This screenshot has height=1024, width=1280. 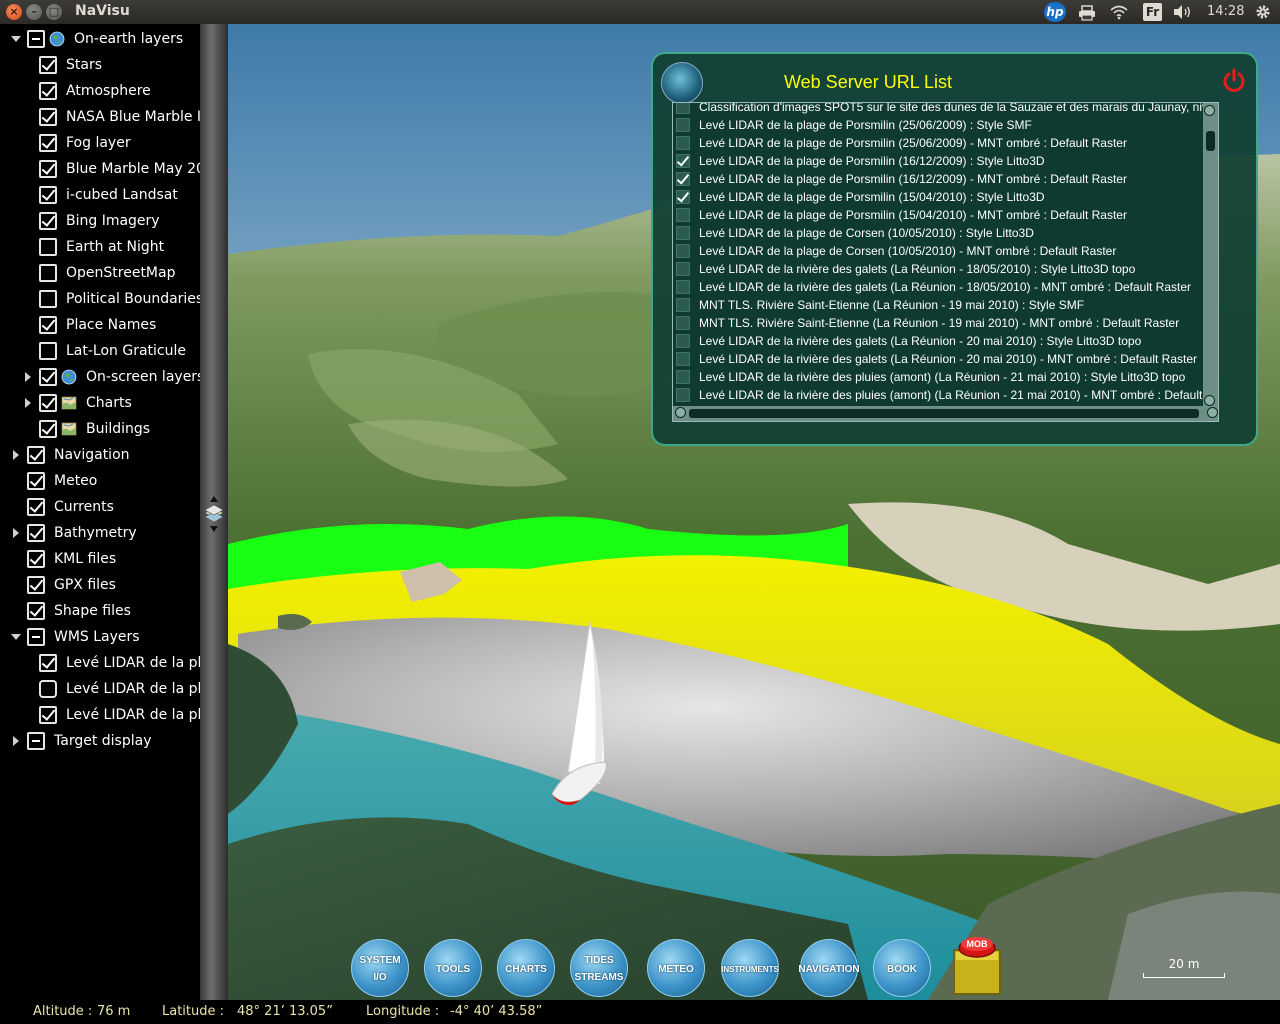 What do you see at coordinates (100, 611) in the screenshot?
I see `layer-row: Shape files` at bounding box center [100, 611].